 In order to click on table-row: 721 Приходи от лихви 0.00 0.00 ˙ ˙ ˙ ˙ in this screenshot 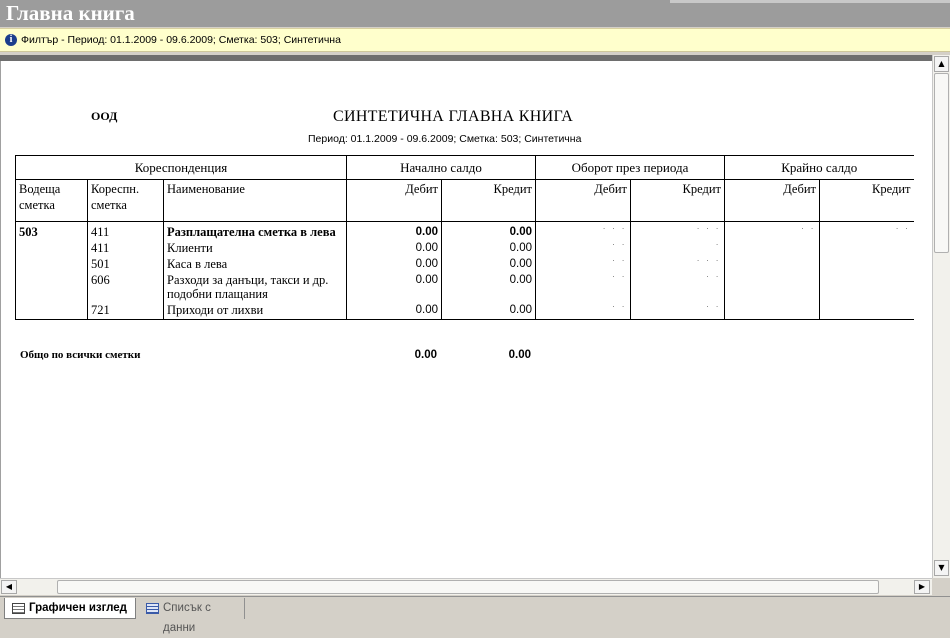, I will do `click(464, 311)`.